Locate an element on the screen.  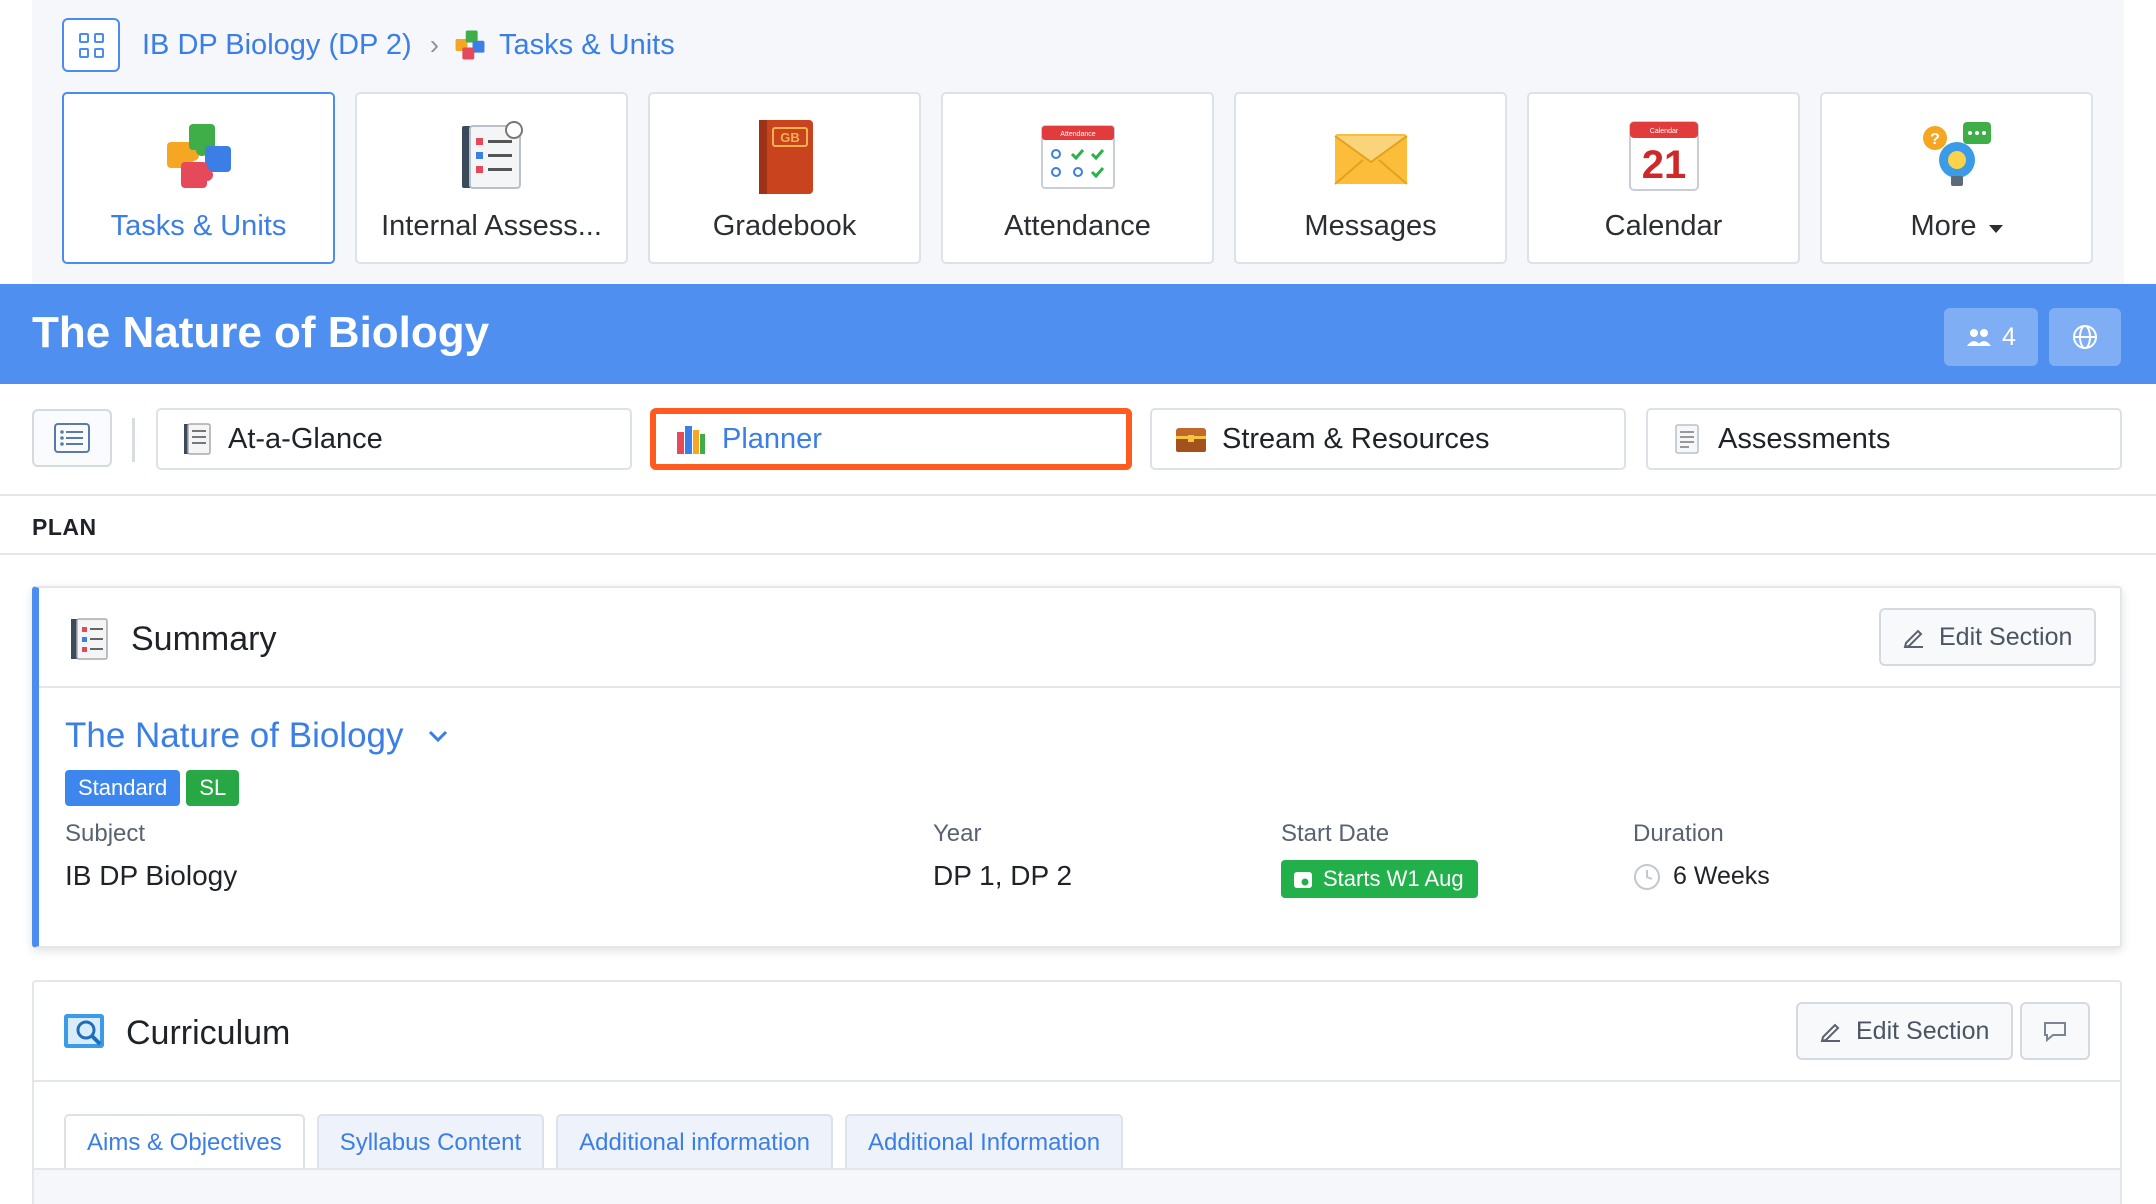
breadcrumb: IB DP Biology (DP 2) › Tasks & Units is located at coordinates (368, 45).